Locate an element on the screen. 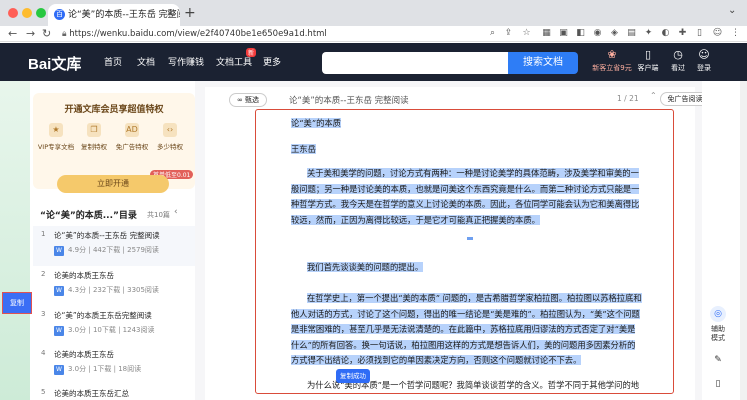  decorative-side-banner is located at coordinates (15, 240).